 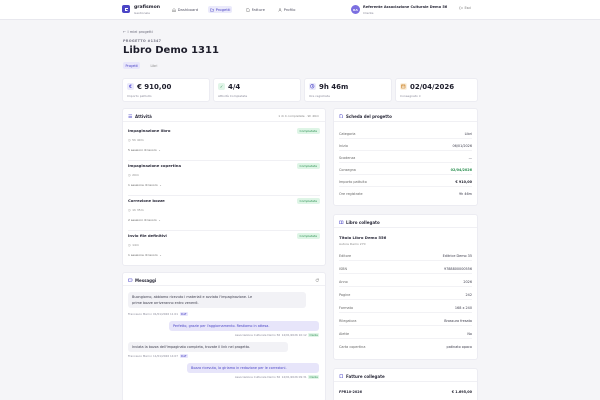 What do you see at coordinates (188, 9) in the screenshot?
I see `nav-label: Dashboard` at bounding box center [188, 9].